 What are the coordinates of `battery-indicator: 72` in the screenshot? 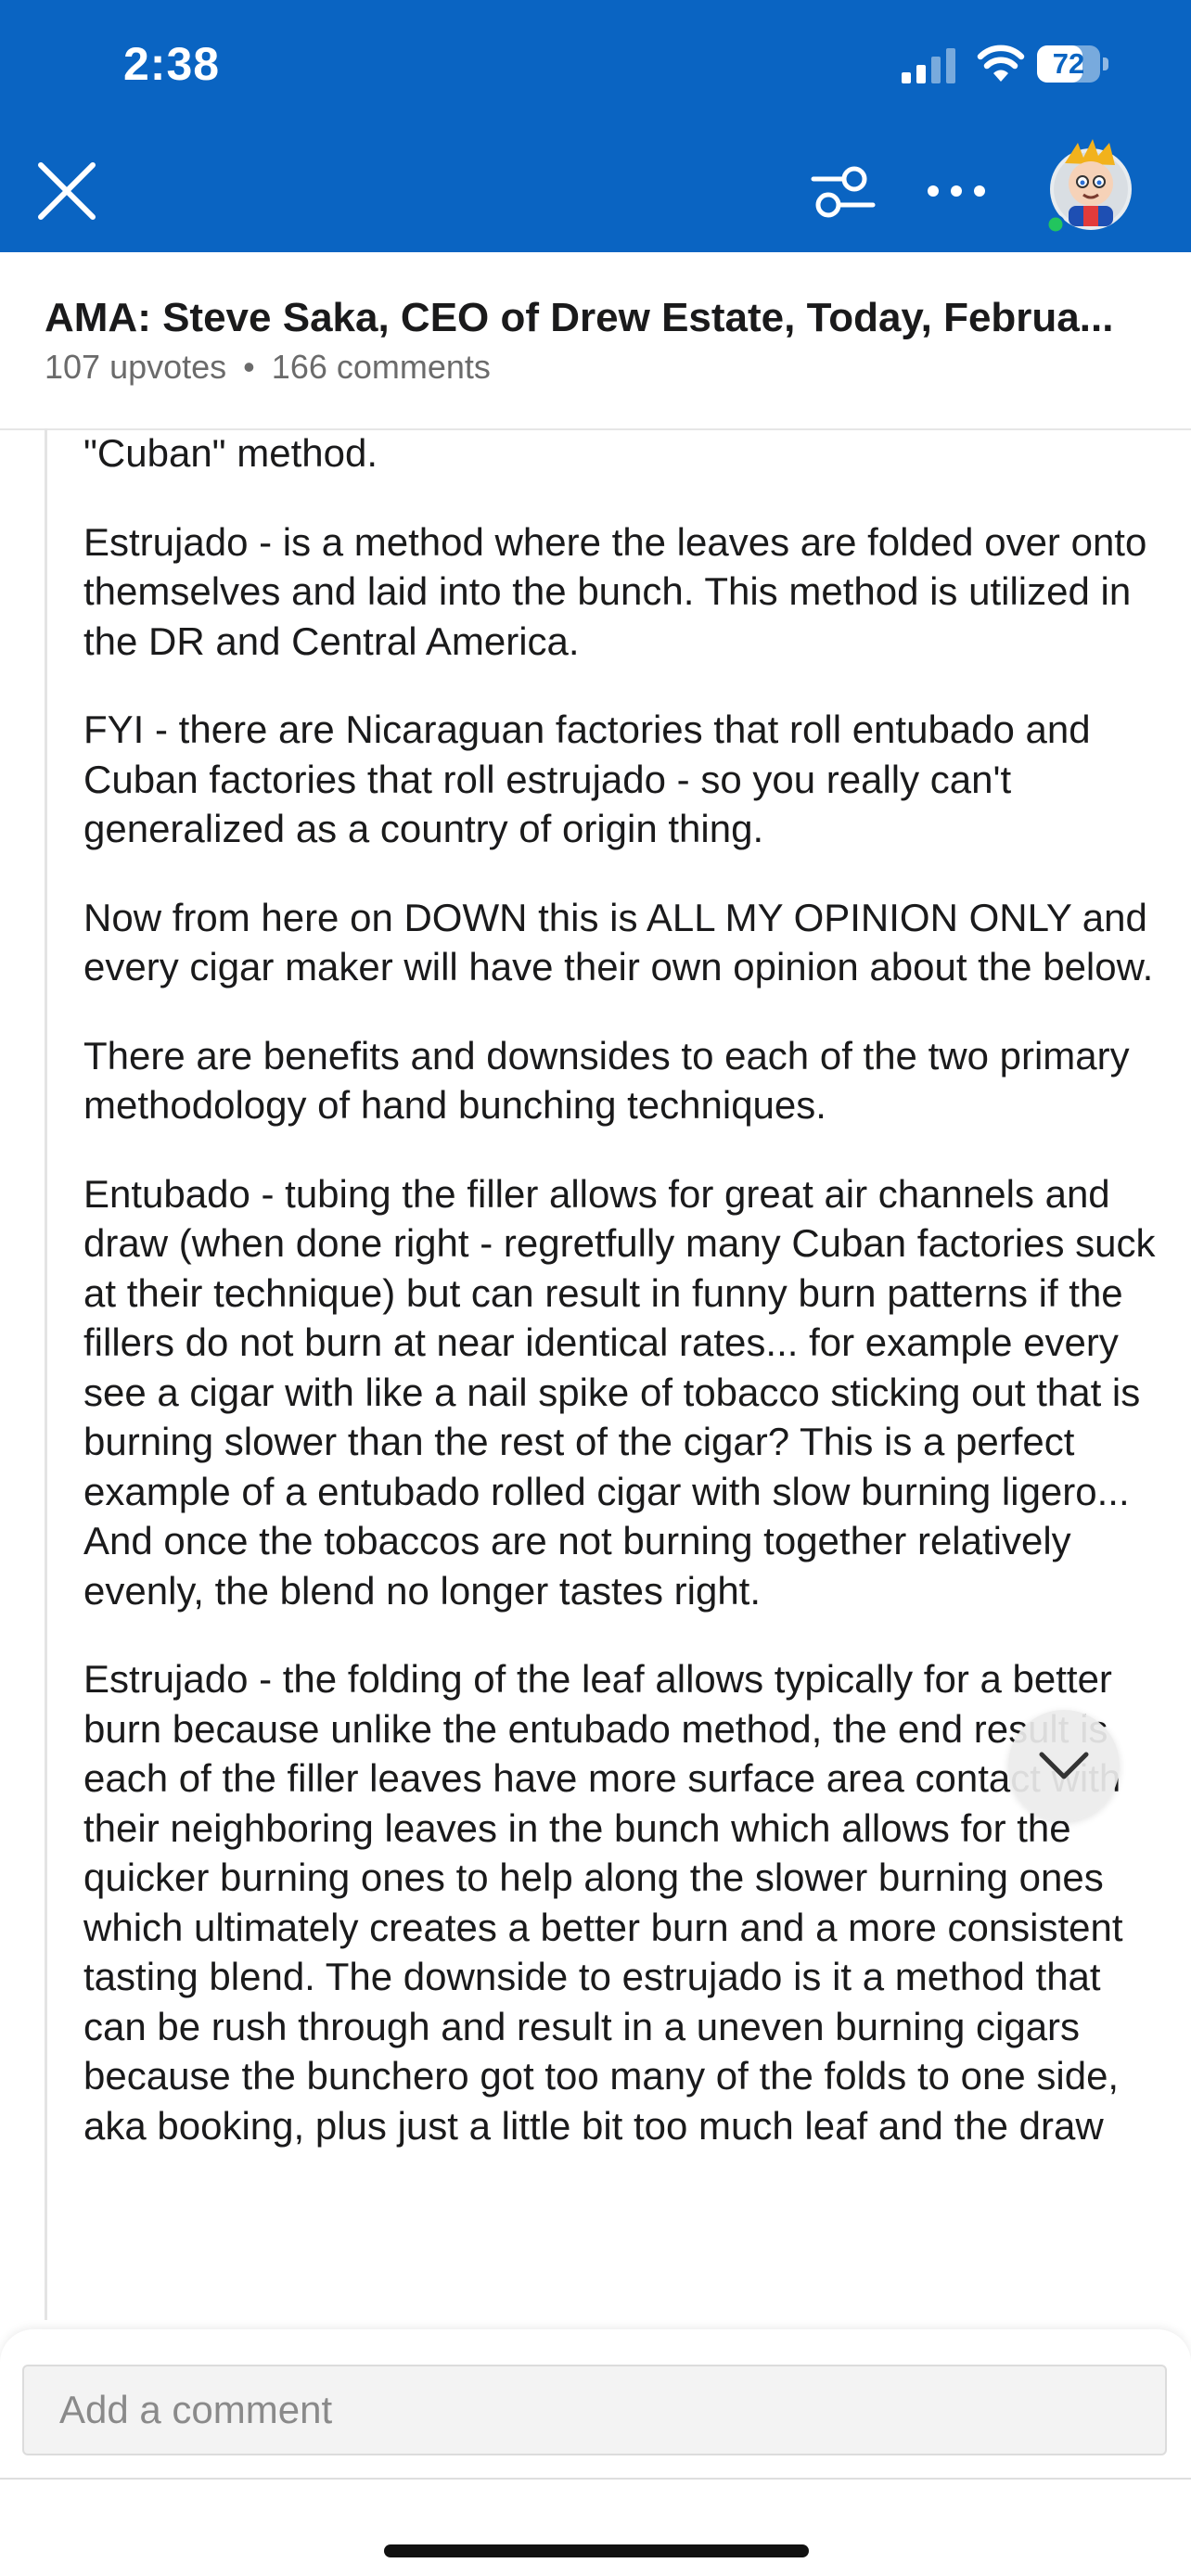 It's located at (1074, 64).